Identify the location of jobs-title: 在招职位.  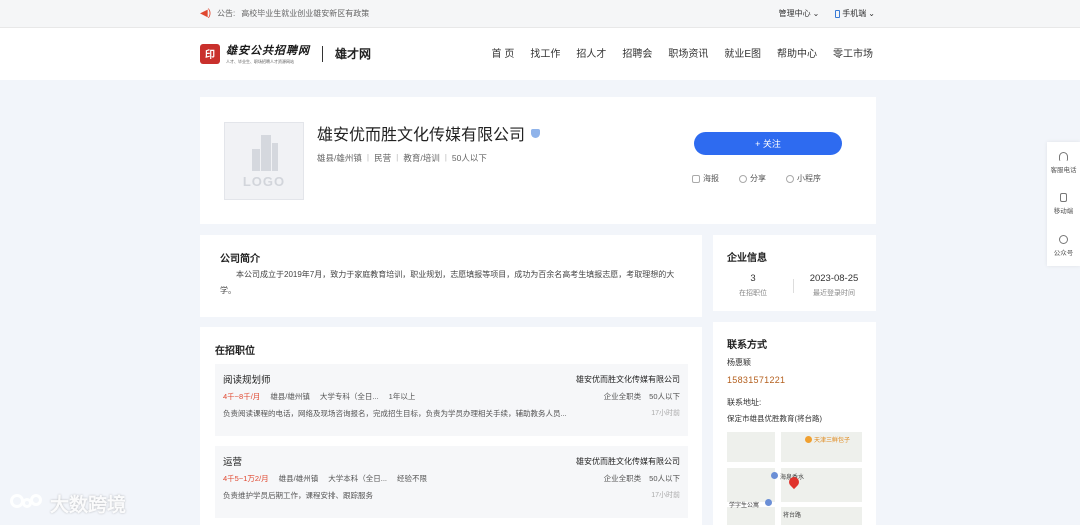
(235, 351).